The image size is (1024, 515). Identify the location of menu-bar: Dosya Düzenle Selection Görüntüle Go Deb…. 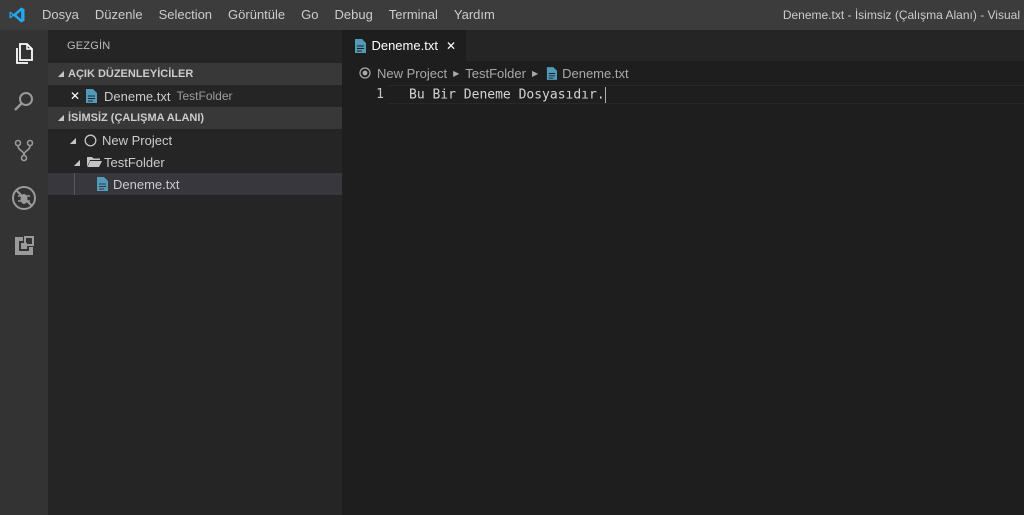
(268, 15).